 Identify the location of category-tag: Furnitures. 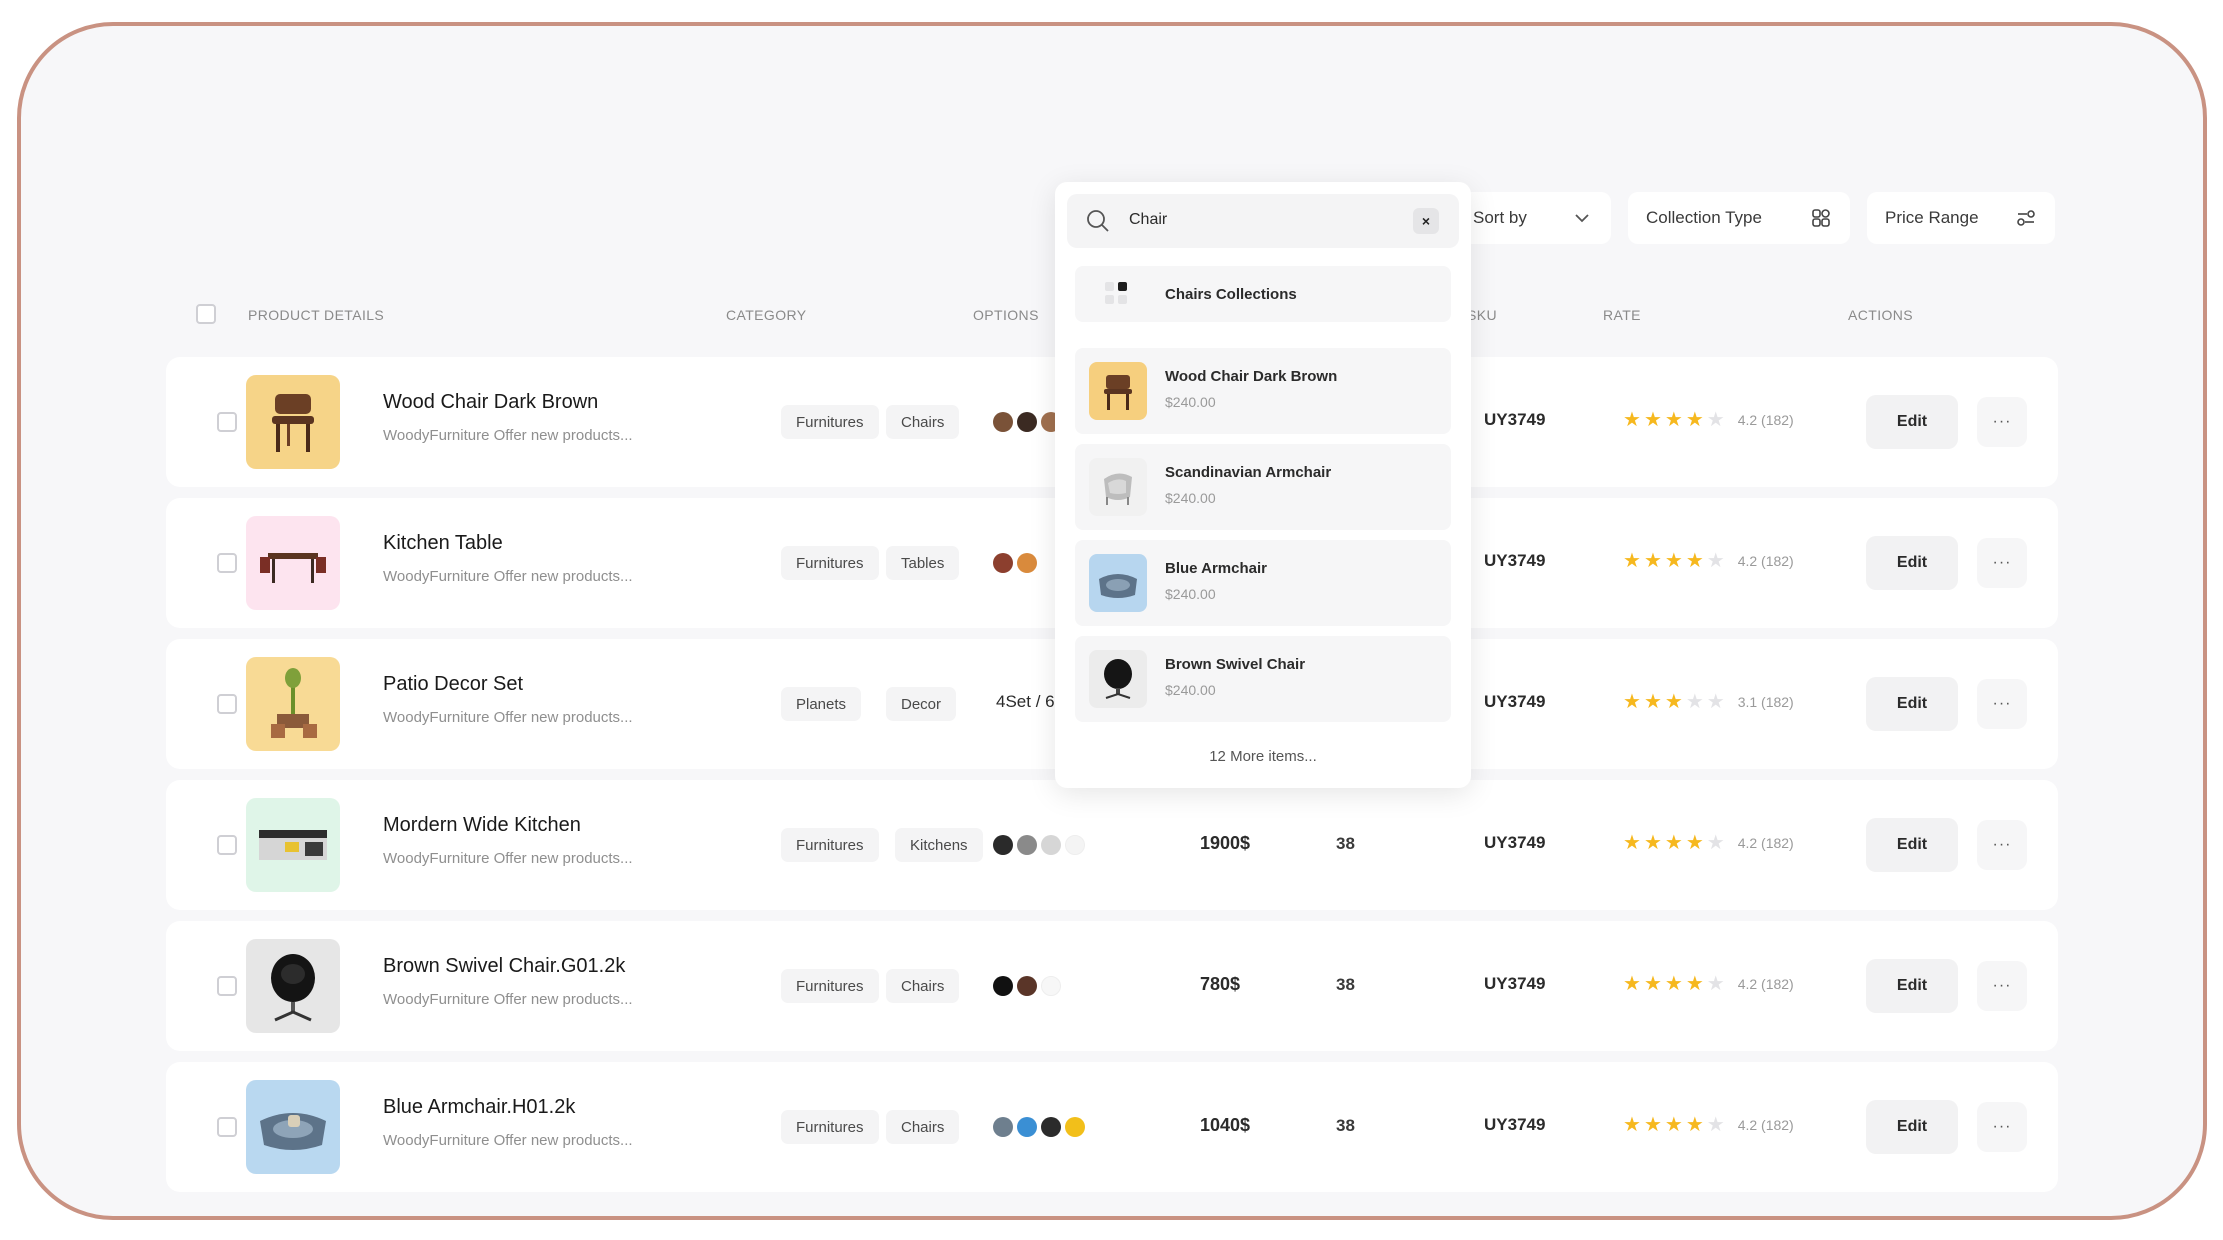
(830, 422).